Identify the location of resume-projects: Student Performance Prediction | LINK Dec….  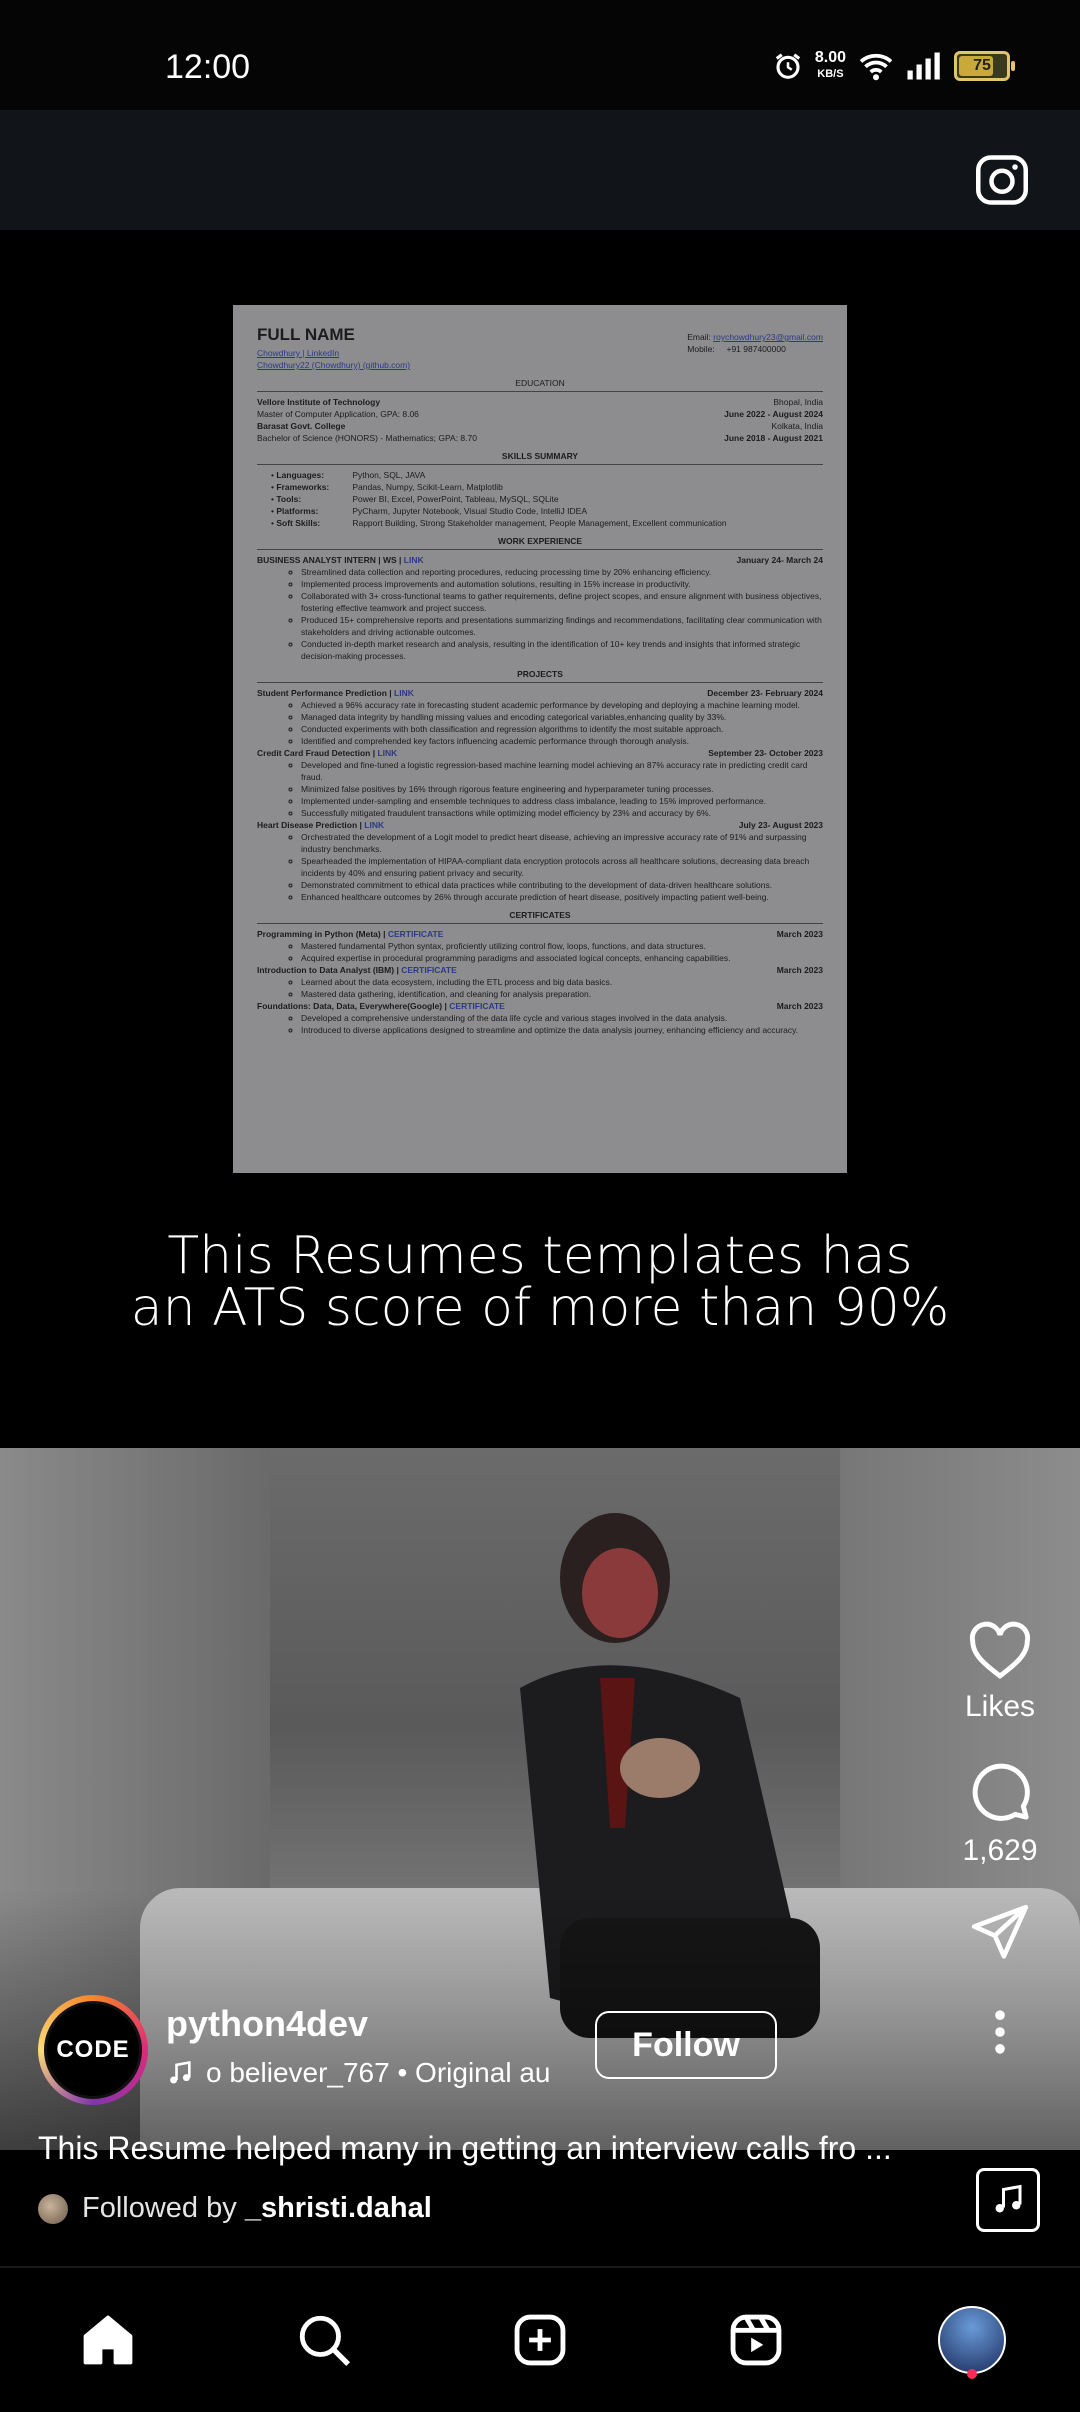
(540, 795).